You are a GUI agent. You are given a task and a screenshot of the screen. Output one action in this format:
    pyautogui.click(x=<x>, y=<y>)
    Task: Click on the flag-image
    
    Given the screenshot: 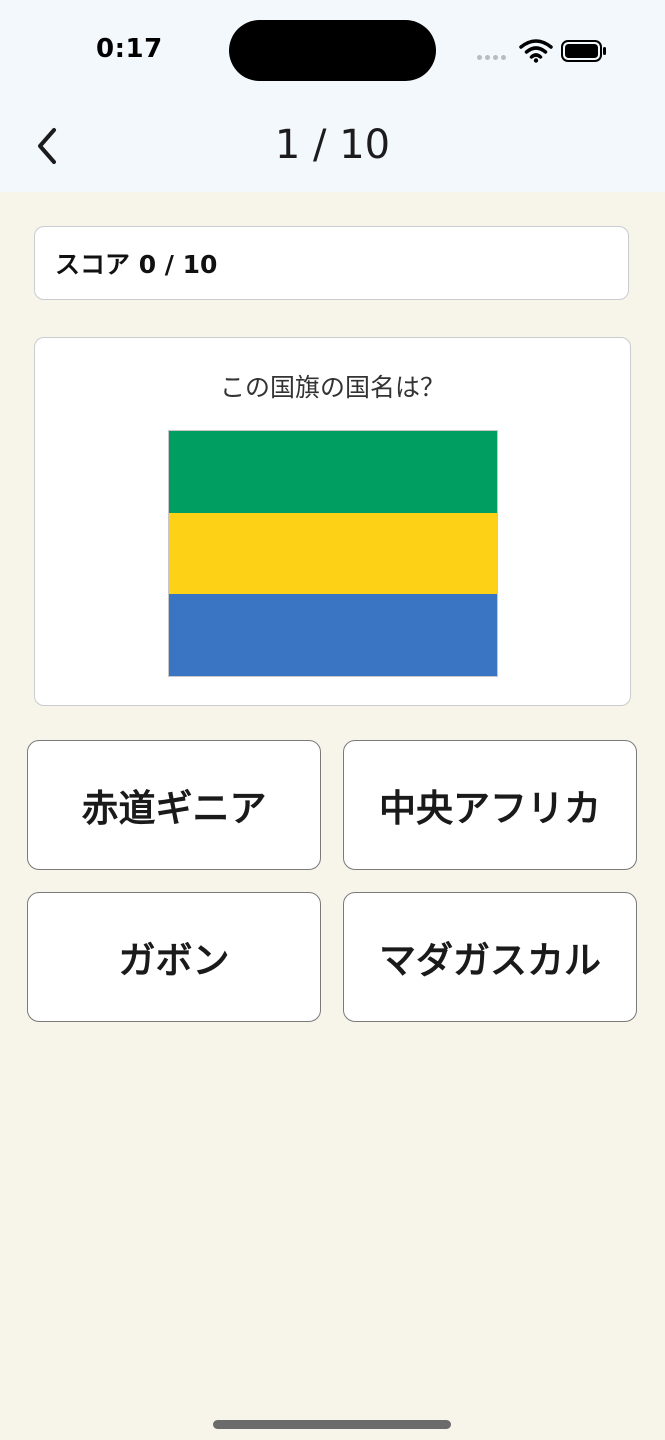 What is the action you would take?
    pyautogui.click(x=333, y=553)
    